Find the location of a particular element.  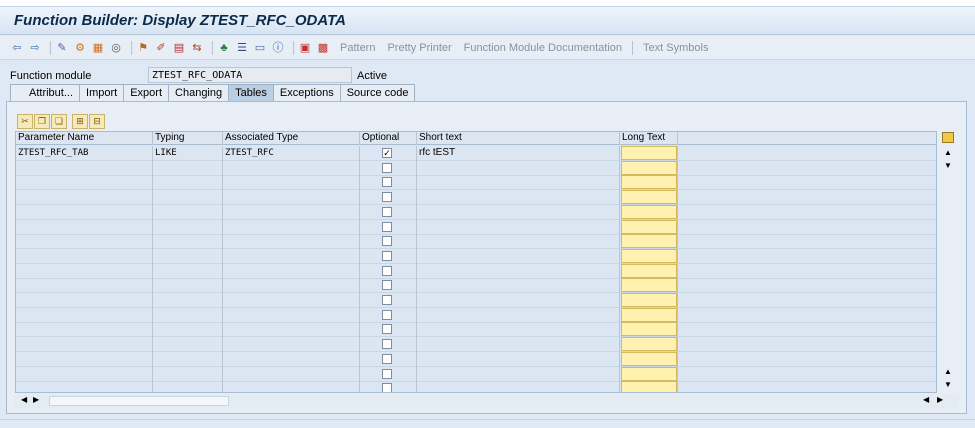

paste-icon: ❏ is located at coordinates (59, 121).